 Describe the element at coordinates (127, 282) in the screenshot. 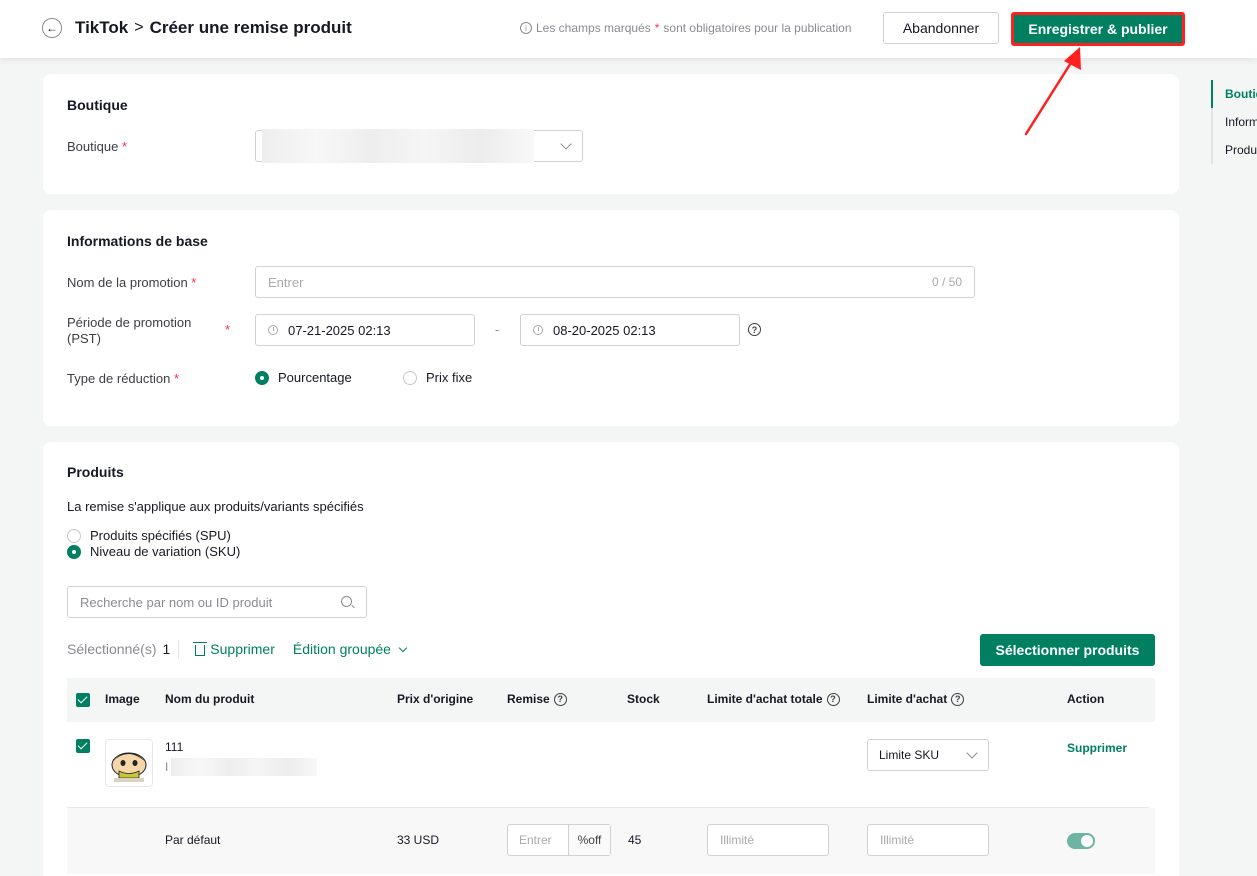

I see `promo-name-label-text: Nom de la promotion` at that location.